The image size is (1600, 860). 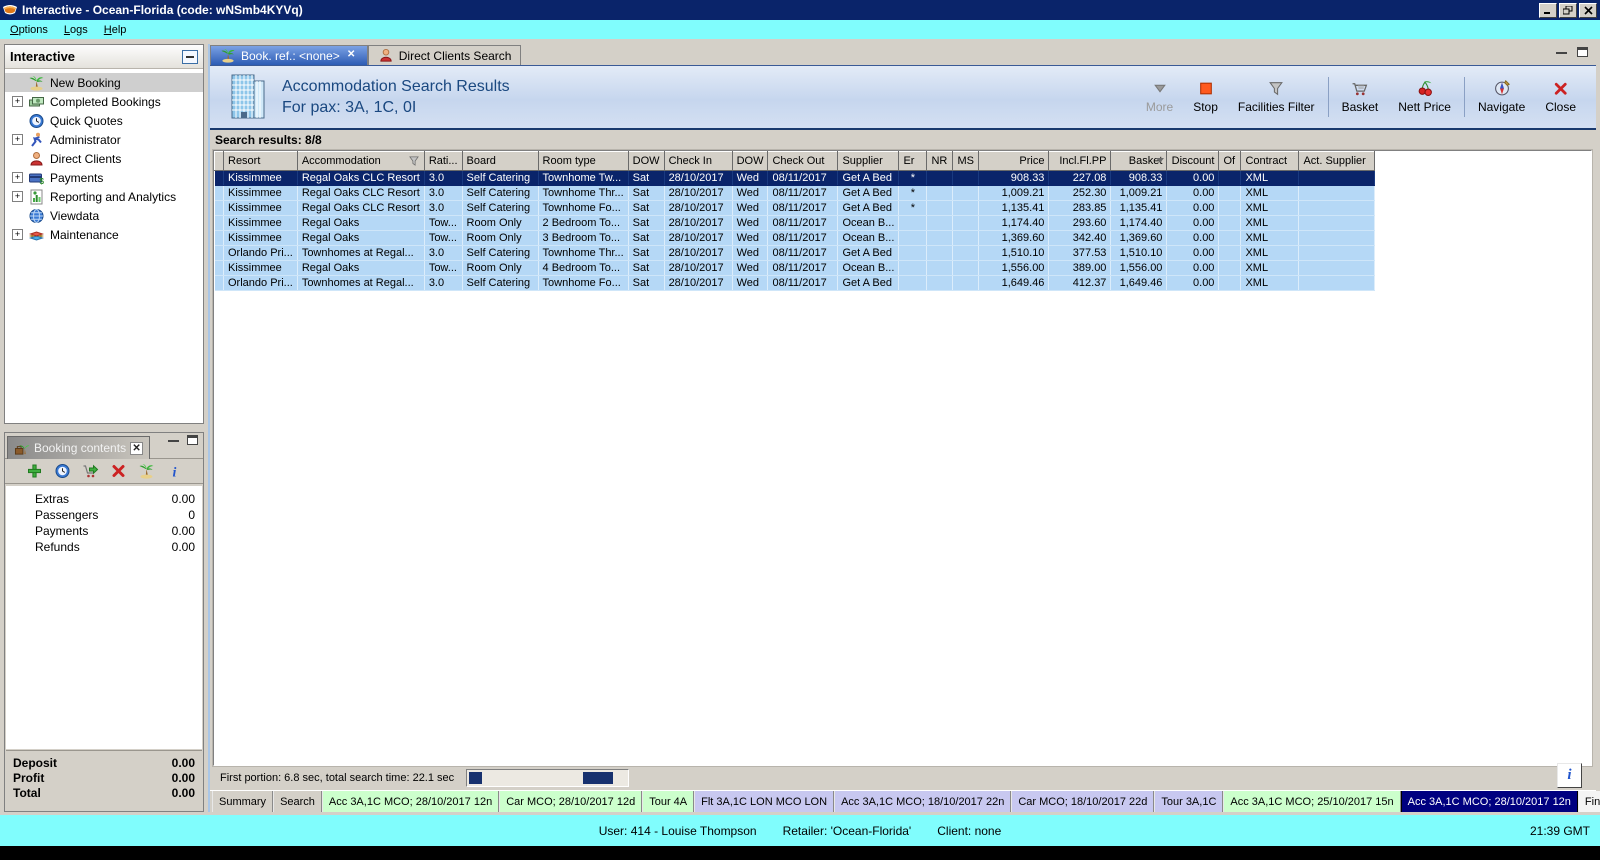 I want to click on column-header-act-supplier: Act. Supplier, so click(x=1337, y=161).